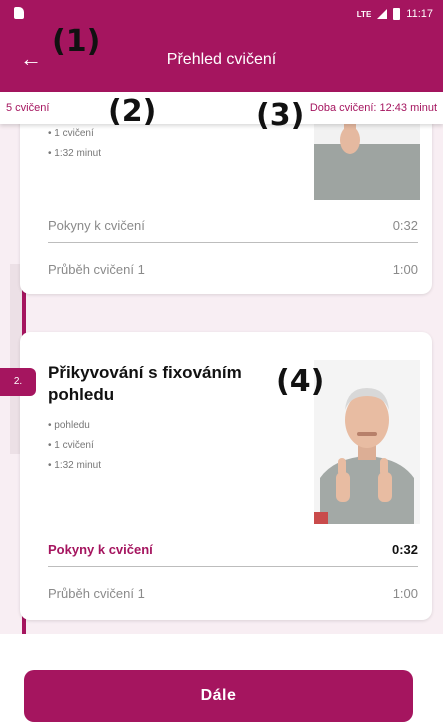  What do you see at coordinates (145, 383) in the screenshot?
I see `exercise-title: Přikyvování s fixováním pohledu` at bounding box center [145, 383].